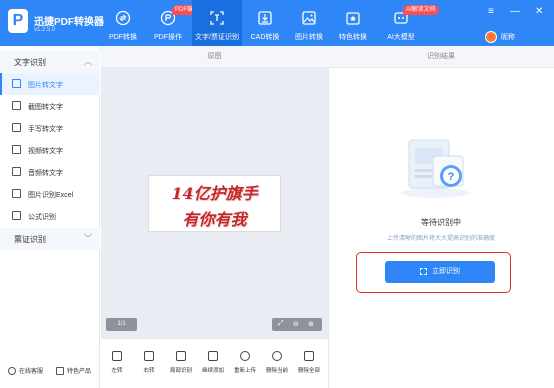 Image resolution: width=554 pixels, height=388 pixels. What do you see at coordinates (353, 18) in the screenshot?
I see `special-convert-icon` at bounding box center [353, 18].